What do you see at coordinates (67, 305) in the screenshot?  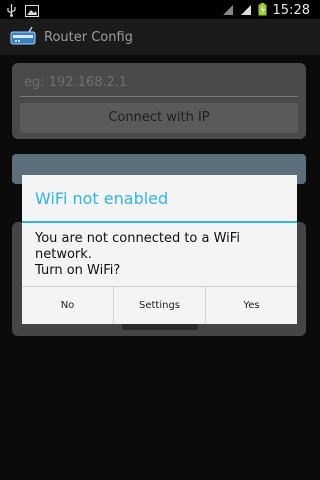 I see `no-button: No` at bounding box center [67, 305].